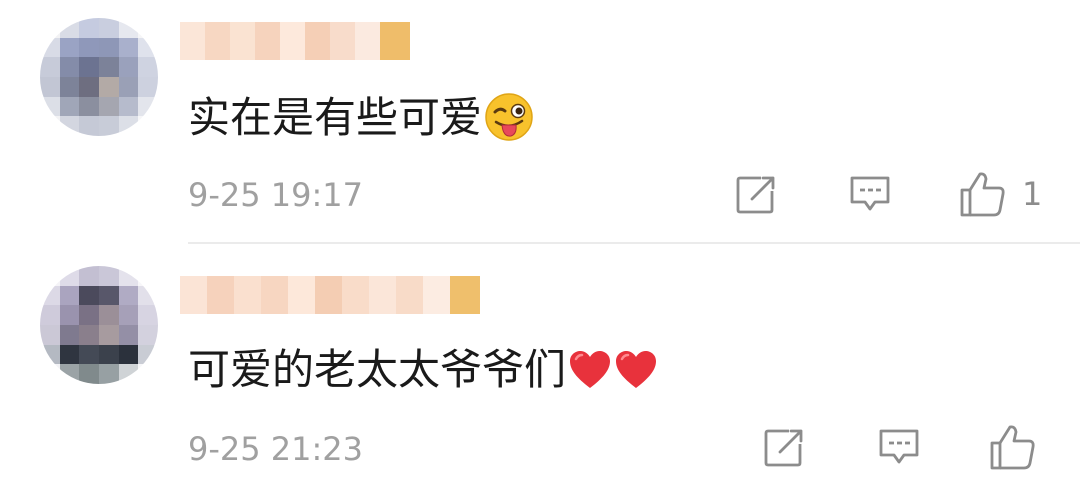 The image size is (1080, 487). I want to click on comment-timestamp: 9-25 21:23, so click(276, 449).